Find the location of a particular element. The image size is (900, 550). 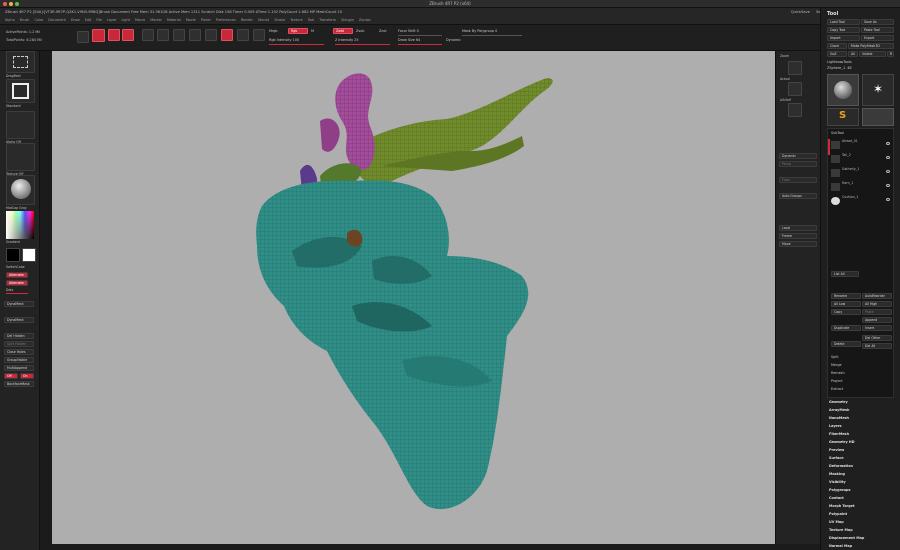

texture-thumb is located at coordinates (20, 157).